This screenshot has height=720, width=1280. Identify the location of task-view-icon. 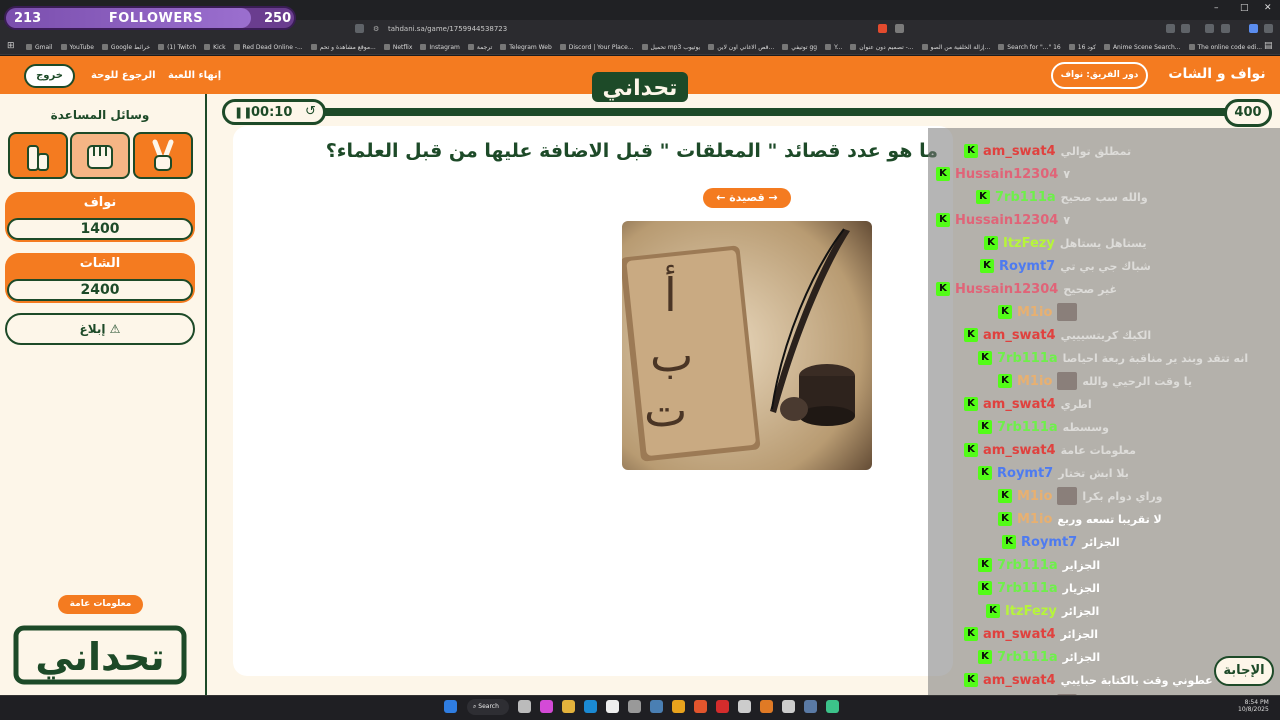
(524, 706).